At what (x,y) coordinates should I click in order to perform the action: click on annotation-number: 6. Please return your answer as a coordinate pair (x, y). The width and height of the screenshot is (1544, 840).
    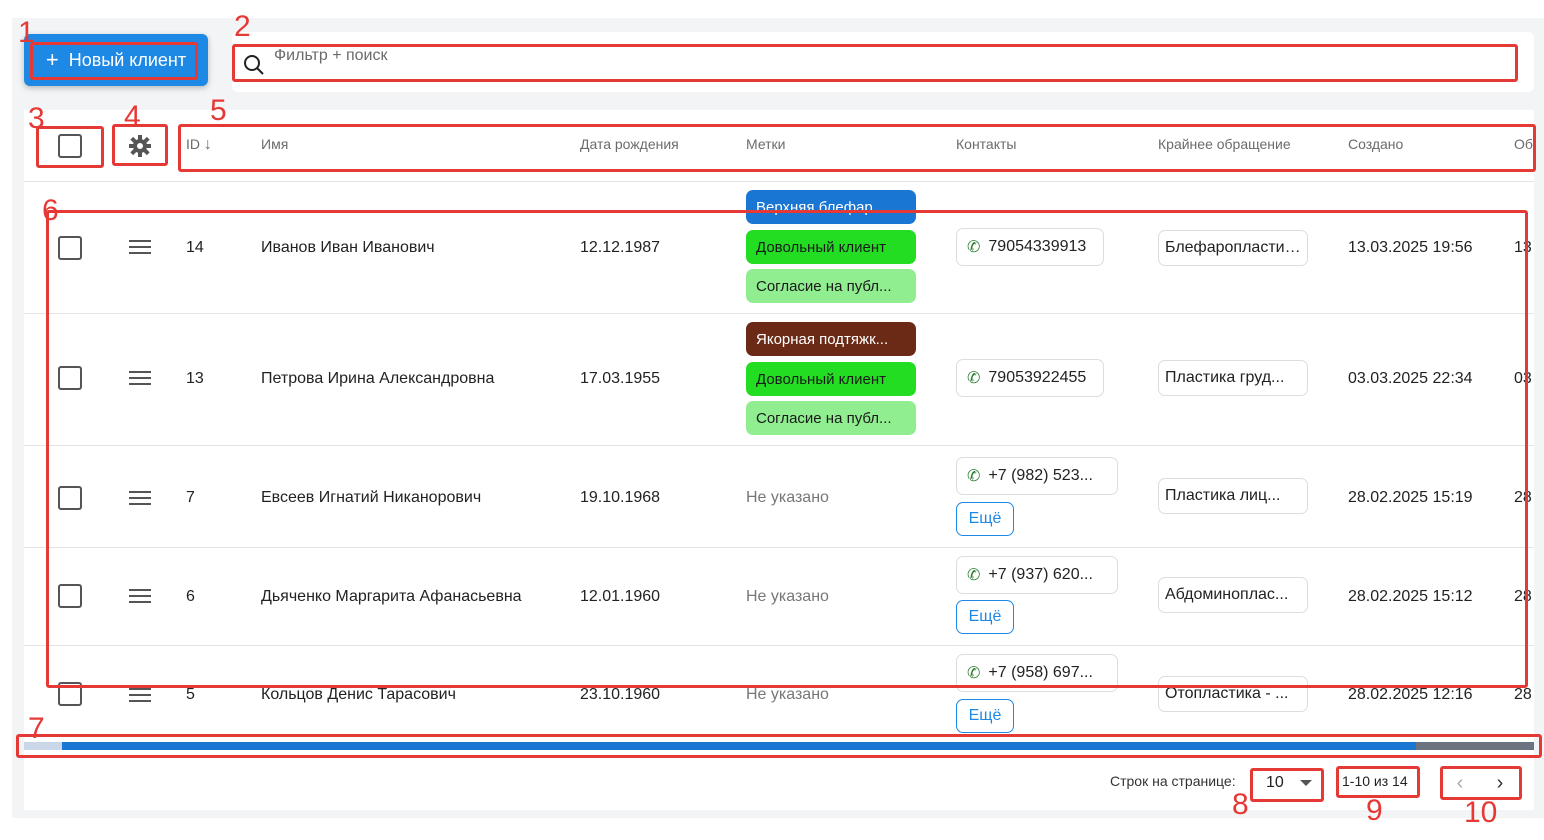
    Looking at the image, I should click on (50, 210).